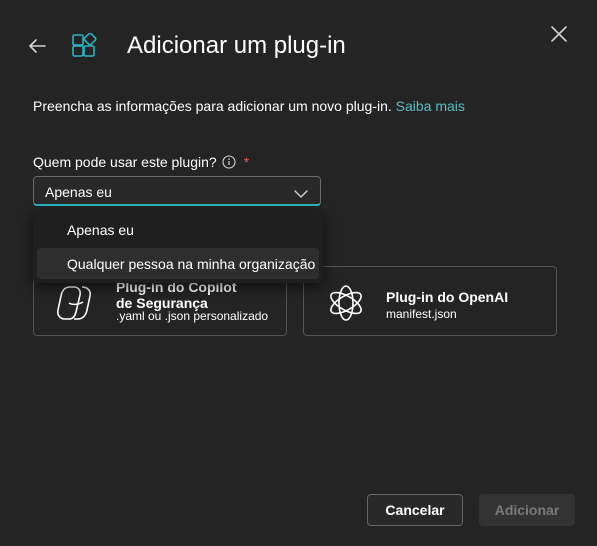 The width and height of the screenshot is (597, 546). What do you see at coordinates (78, 192) in the screenshot?
I see `select-value: Apenas eu` at bounding box center [78, 192].